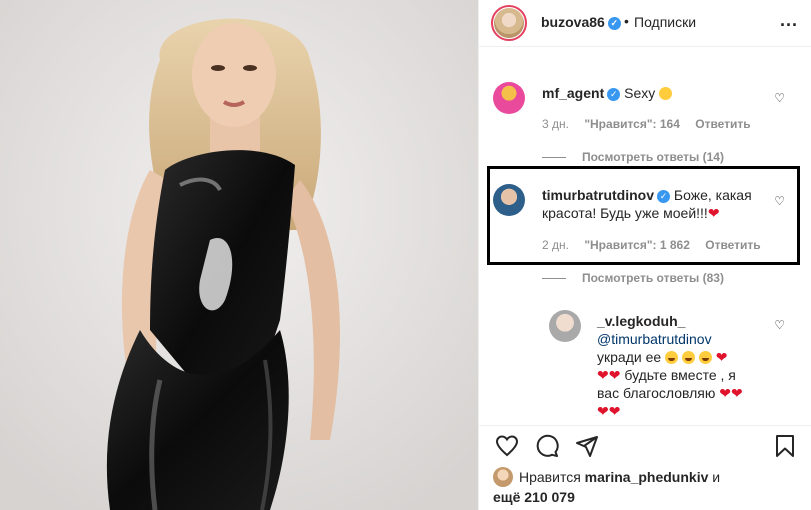  Describe the element at coordinates (534, 497) in the screenshot. I see `likes-count-button: ещё 210 079` at that location.